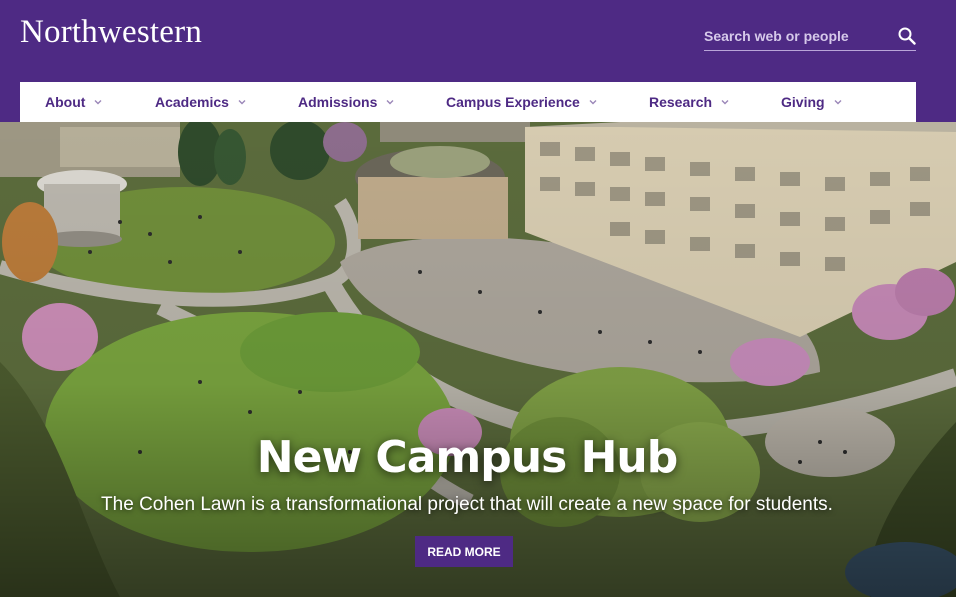  What do you see at coordinates (111, 32) in the screenshot?
I see `northwestern-logo: Northwestern` at bounding box center [111, 32].